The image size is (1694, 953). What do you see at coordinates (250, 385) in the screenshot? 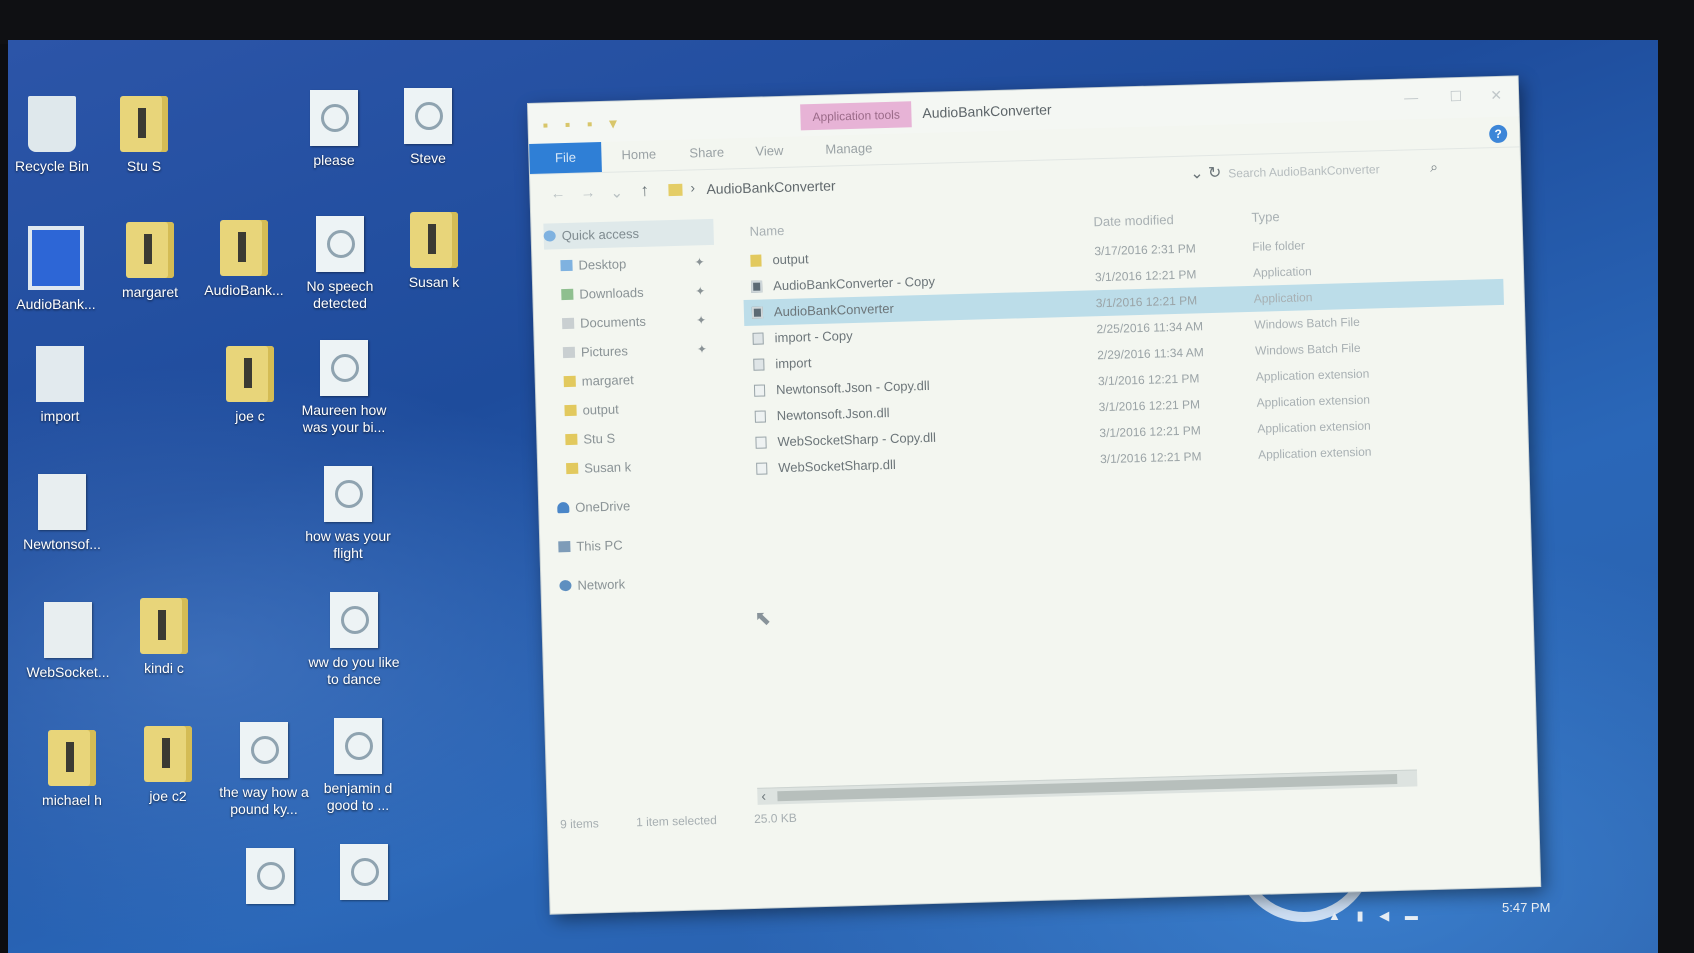
I see `desktop-icon-folder: joe c` at bounding box center [250, 385].